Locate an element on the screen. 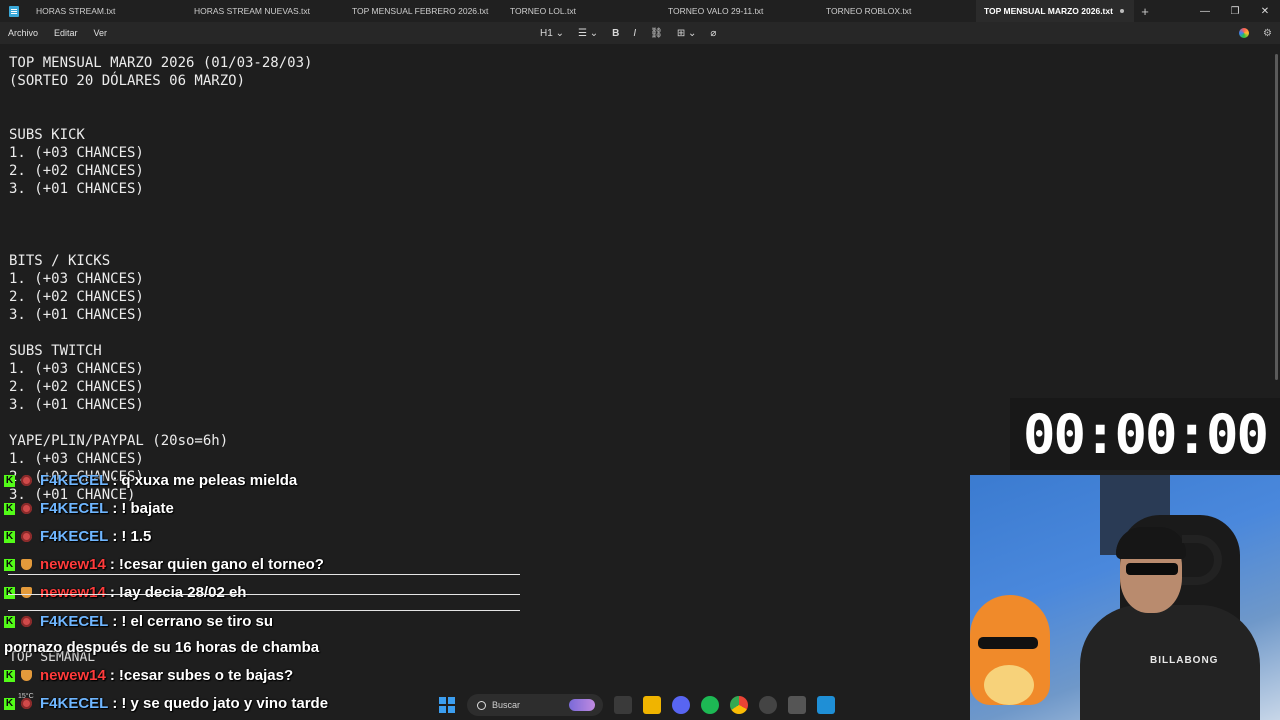 The height and width of the screenshot is (720, 1280). clear-format-icon: ⌀ is located at coordinates (713, 33).